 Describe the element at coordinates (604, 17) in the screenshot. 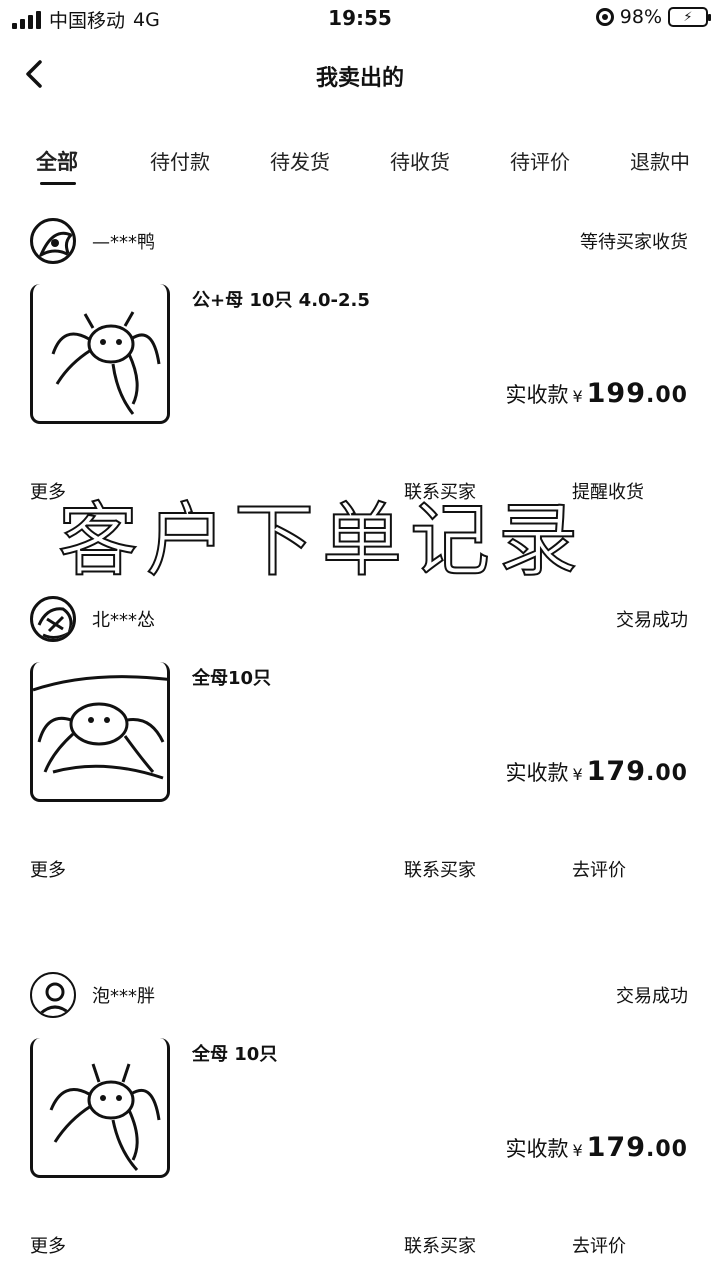

I see `orientation-lock-icon` at that location.